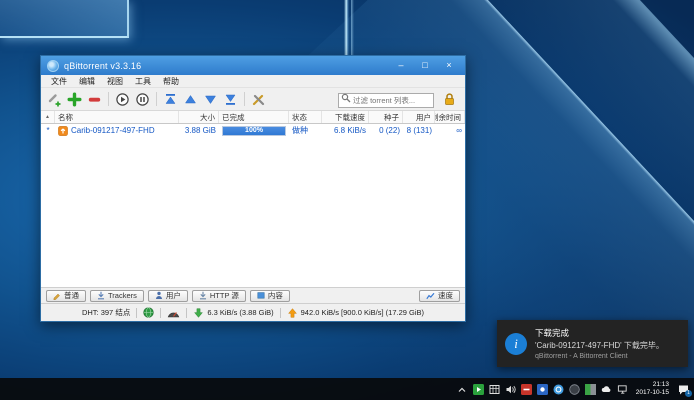 The image size is (694, 400). What do you see at coordinates (170, 99) in the screenshot?
I see `move-top-button` at bounding box center [170, 99].